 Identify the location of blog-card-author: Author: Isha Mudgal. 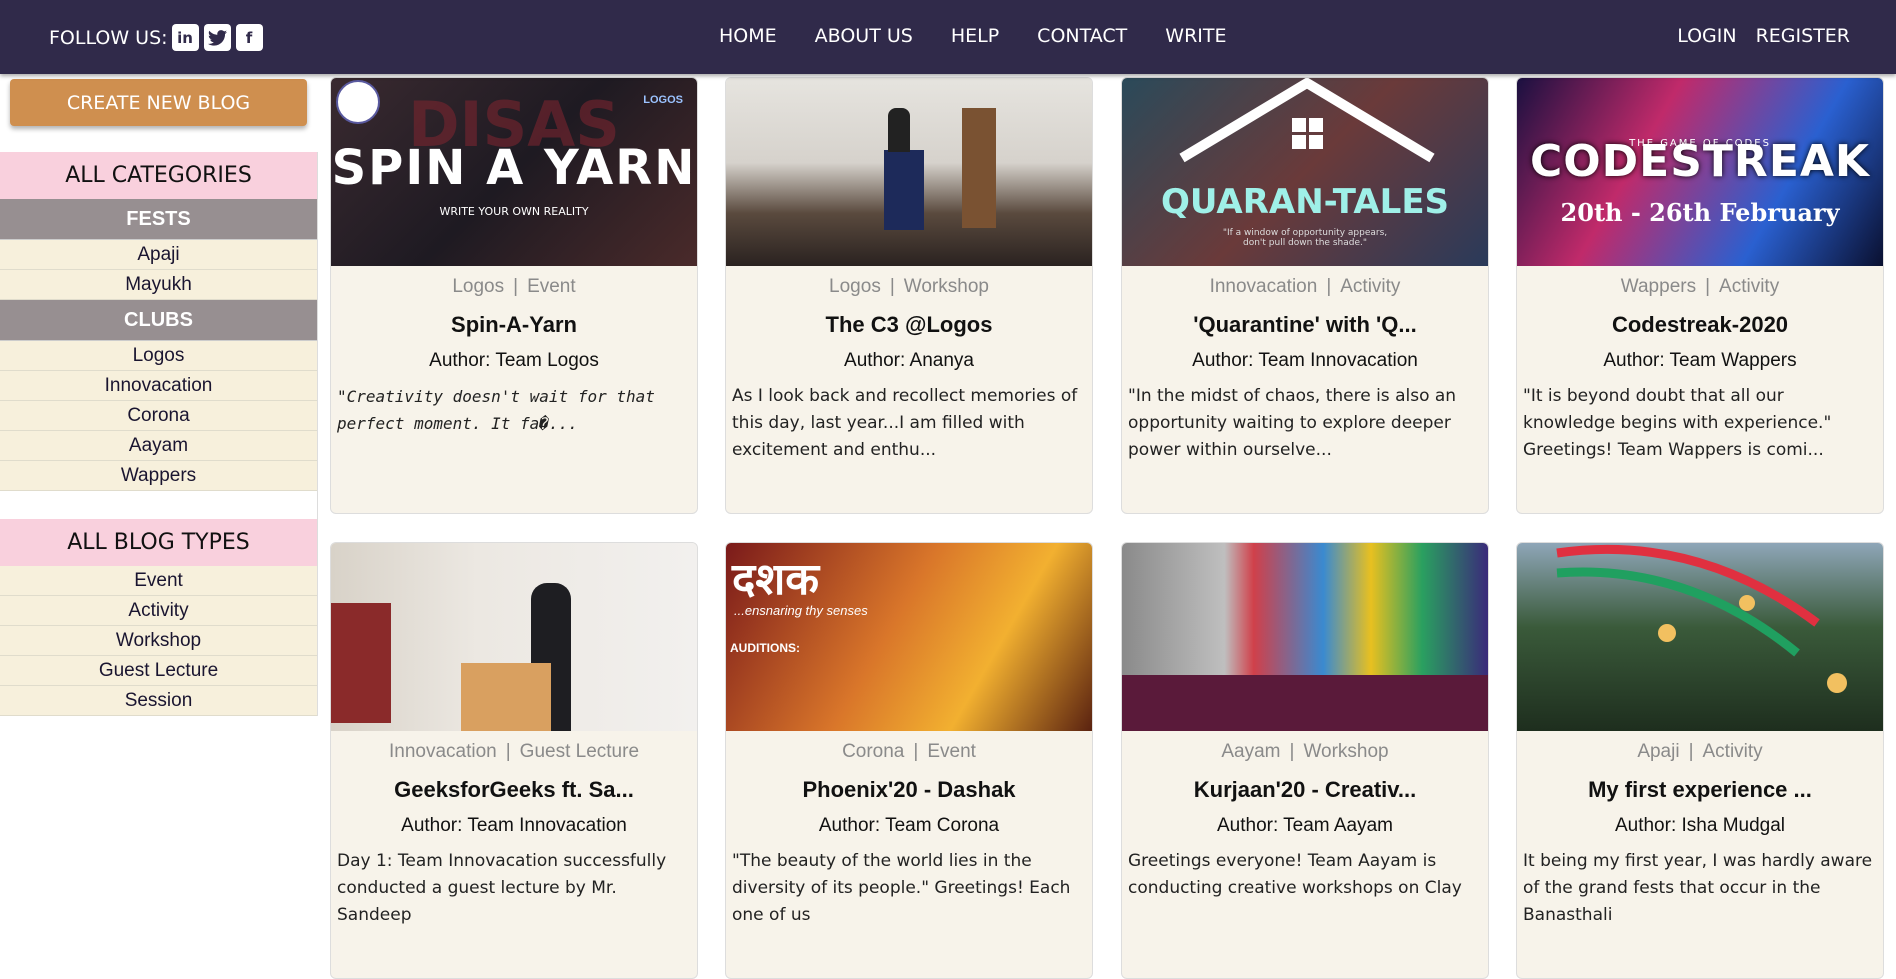
(1700, 825).